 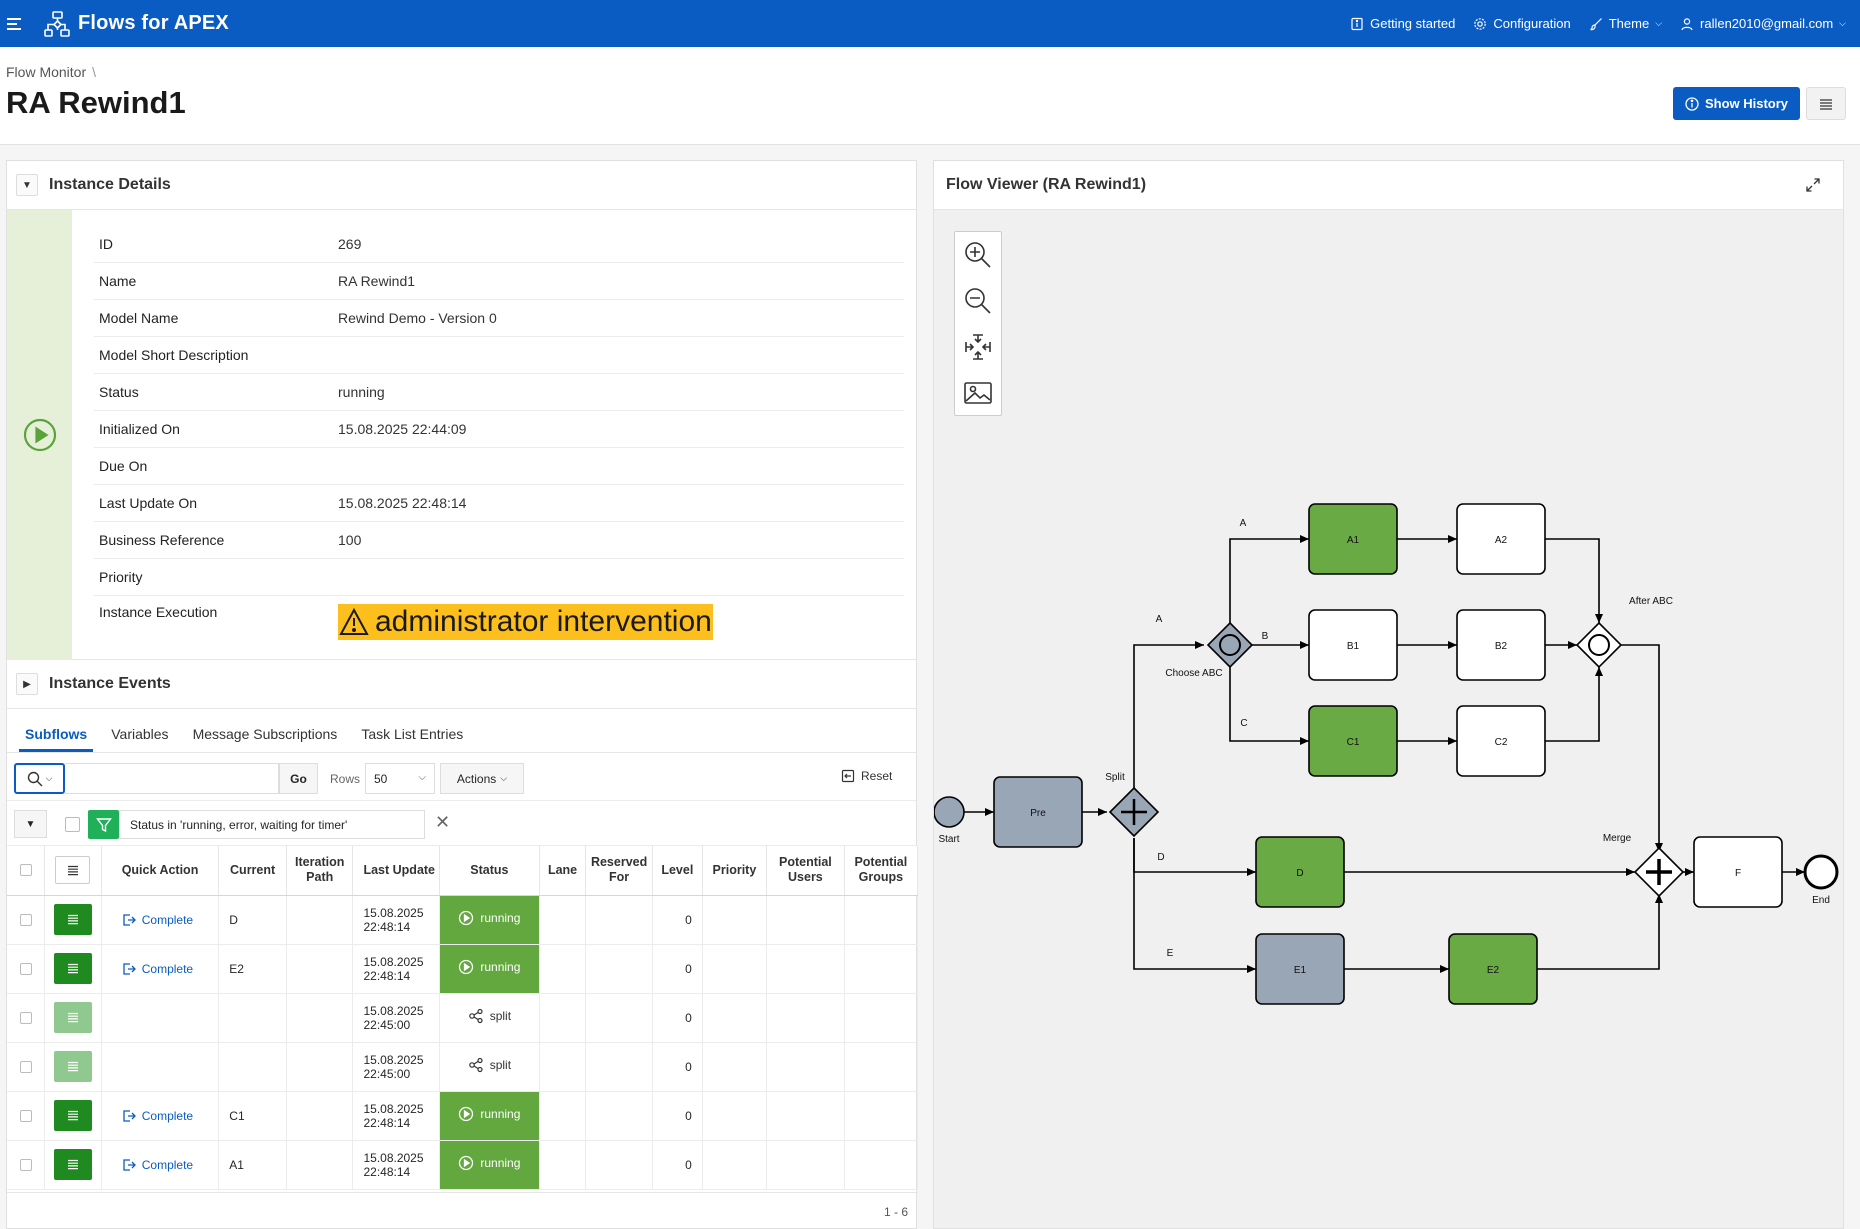 I want to click on label-pre: Pre, so click(x=1038, y=813).